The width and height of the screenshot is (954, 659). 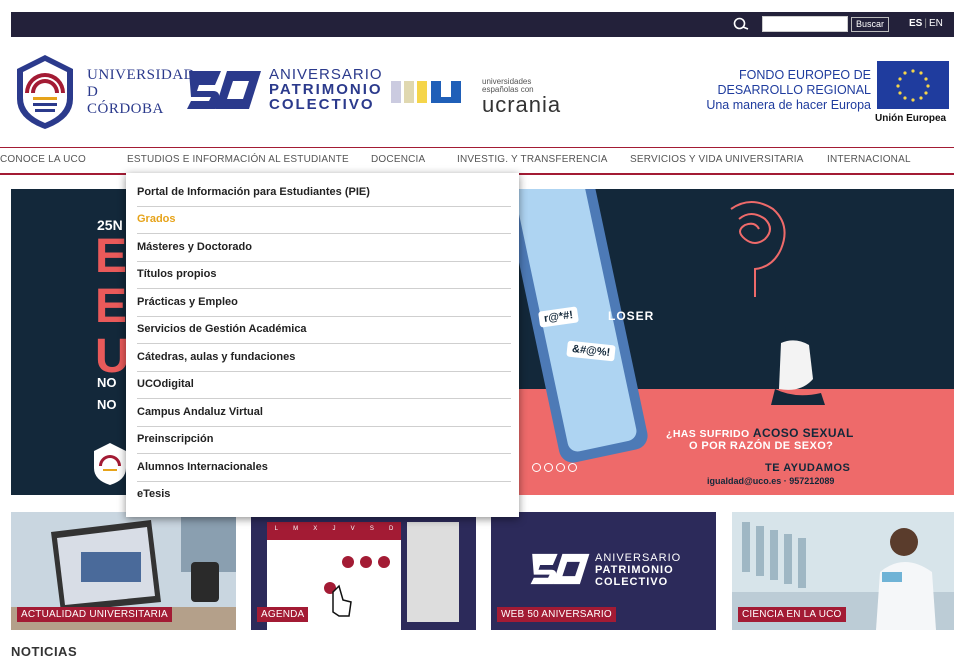 I want to click on language-switcher: ES | EN, so click(x=926, y=23).